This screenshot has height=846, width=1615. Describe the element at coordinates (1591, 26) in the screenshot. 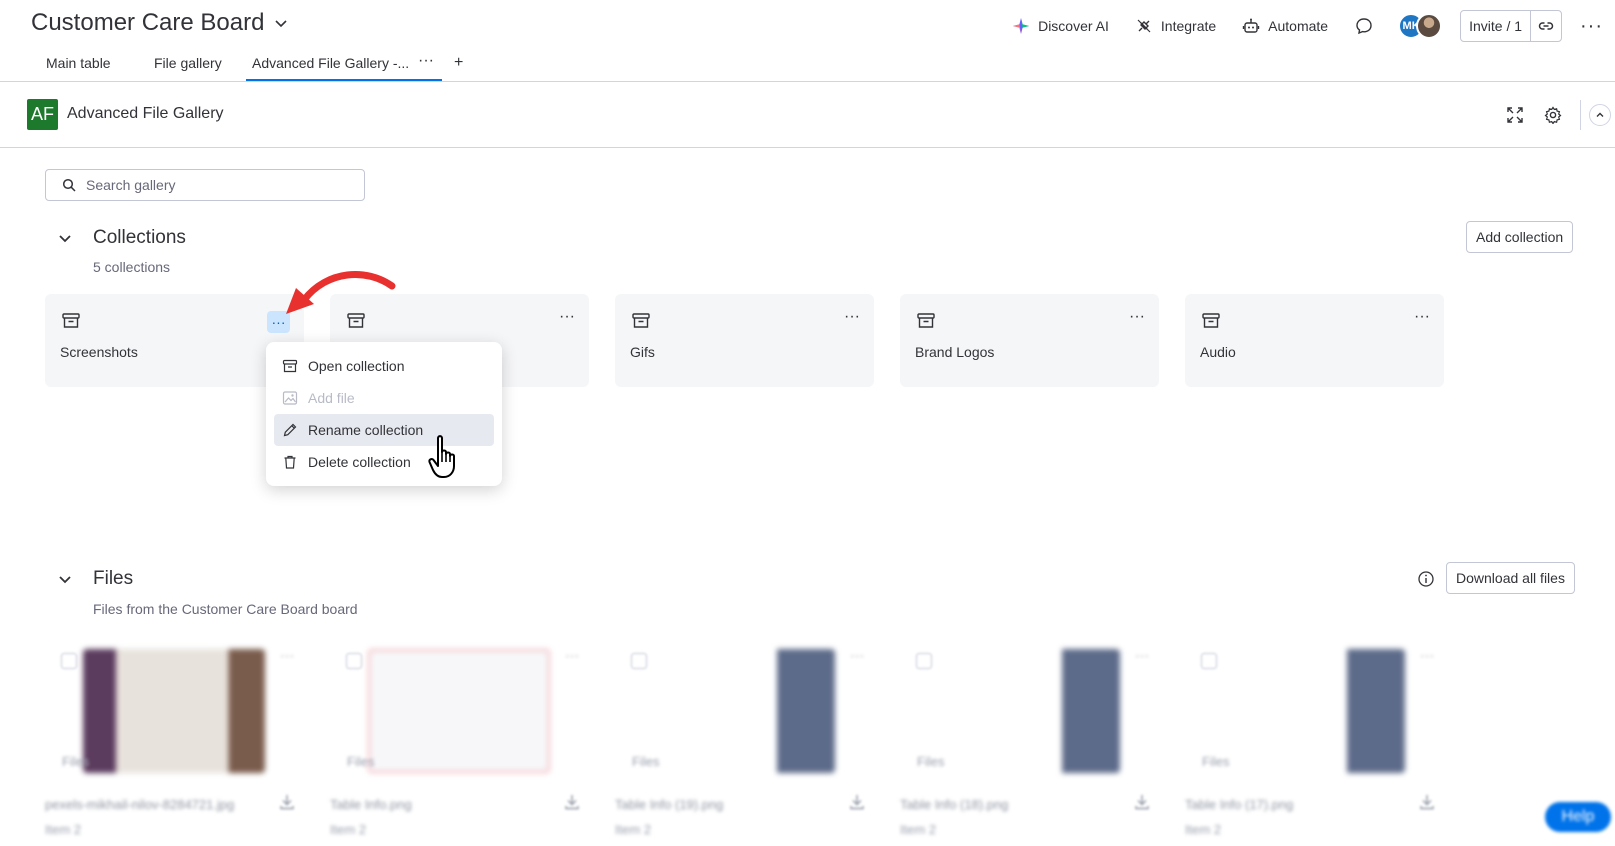

I see `board-more-button: ···` at that location.